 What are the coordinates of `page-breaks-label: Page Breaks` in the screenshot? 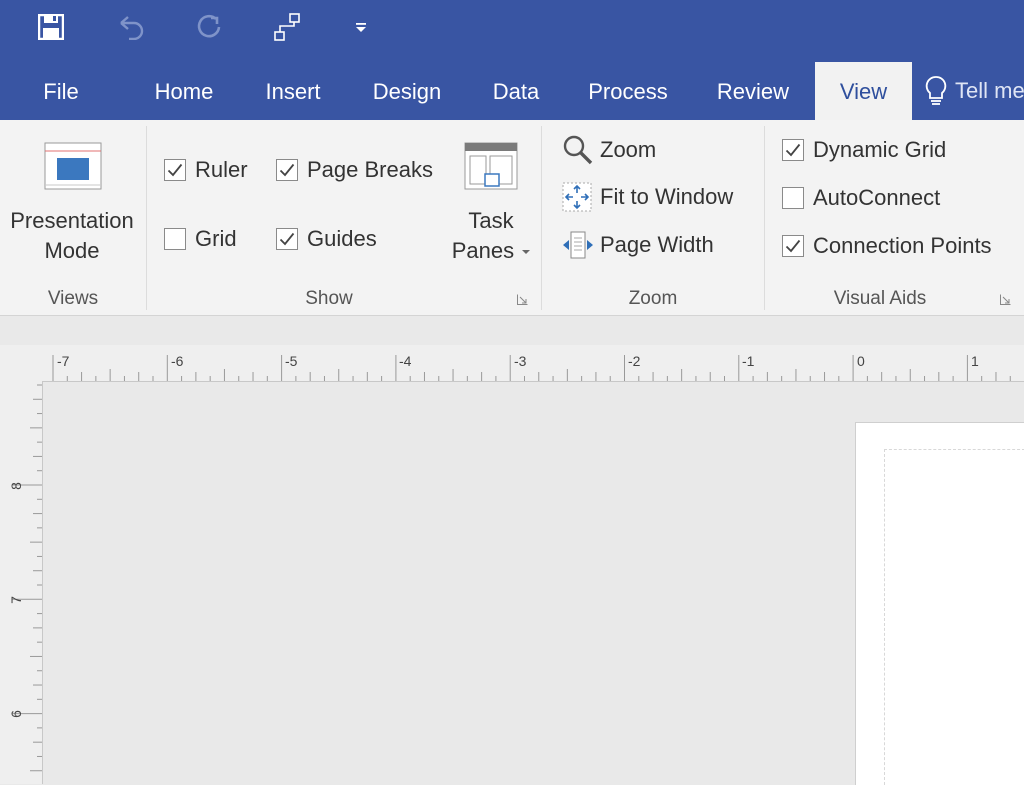 It's located at (370, 169).